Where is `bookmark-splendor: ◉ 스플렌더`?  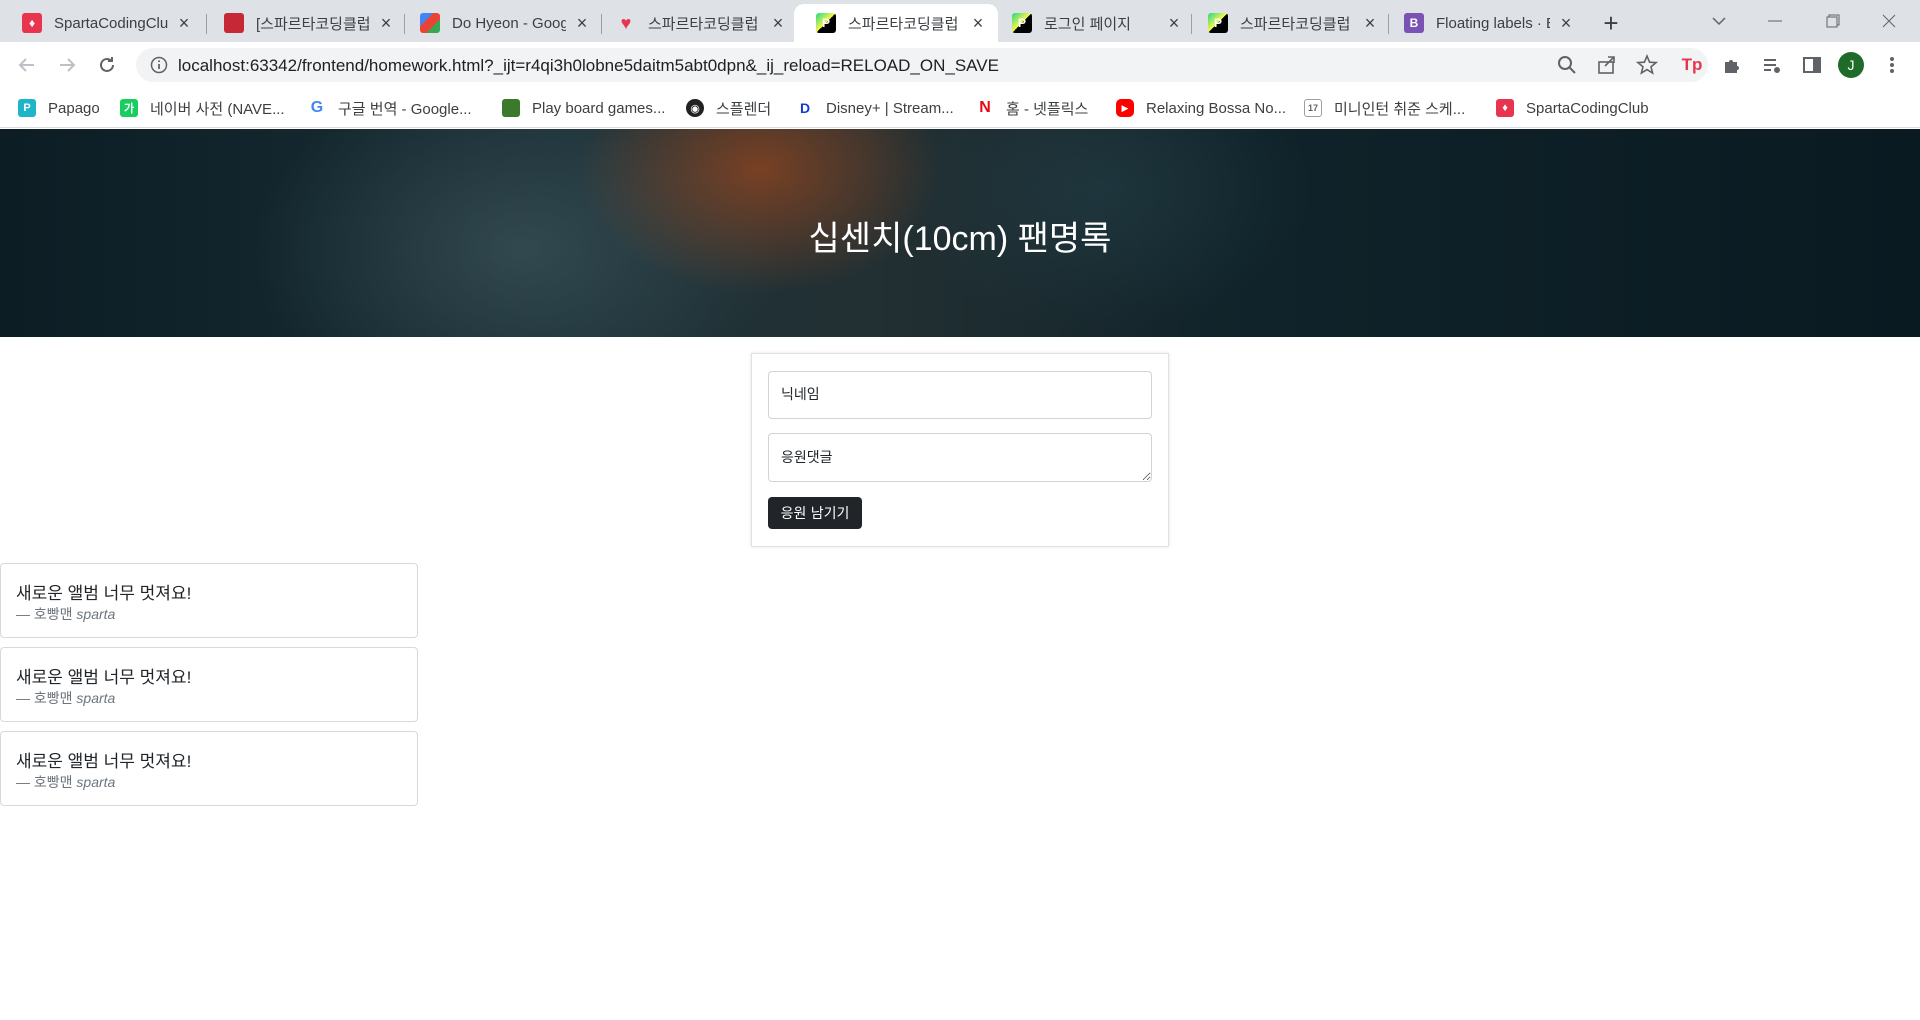 bookmark-splendor: ◉ 스플렌더 is located at coordinates (728, 108).